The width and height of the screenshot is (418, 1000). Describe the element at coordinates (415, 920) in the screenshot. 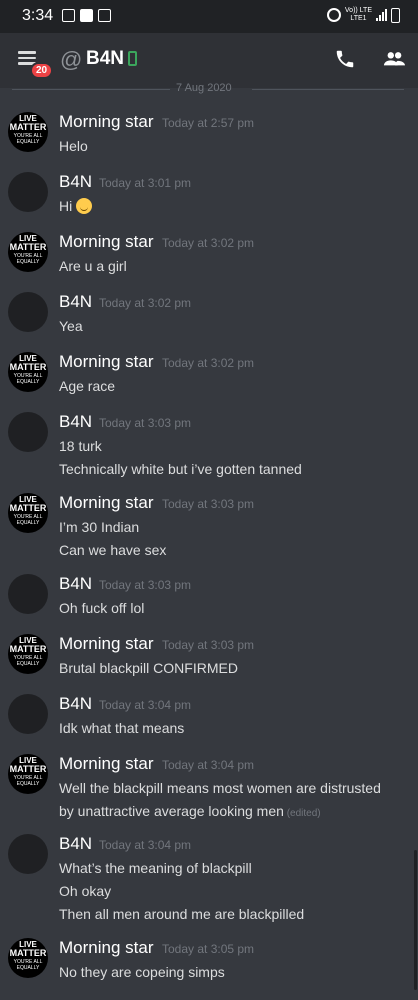

I see `scrollbar` at that location.